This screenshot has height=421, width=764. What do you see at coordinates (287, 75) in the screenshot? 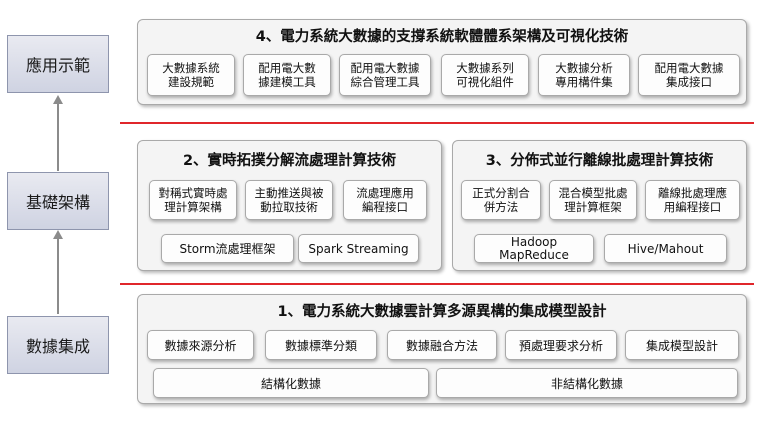
I see `panel4-item: 配用電大數 據建模工具` at bounding box center [287, 75].